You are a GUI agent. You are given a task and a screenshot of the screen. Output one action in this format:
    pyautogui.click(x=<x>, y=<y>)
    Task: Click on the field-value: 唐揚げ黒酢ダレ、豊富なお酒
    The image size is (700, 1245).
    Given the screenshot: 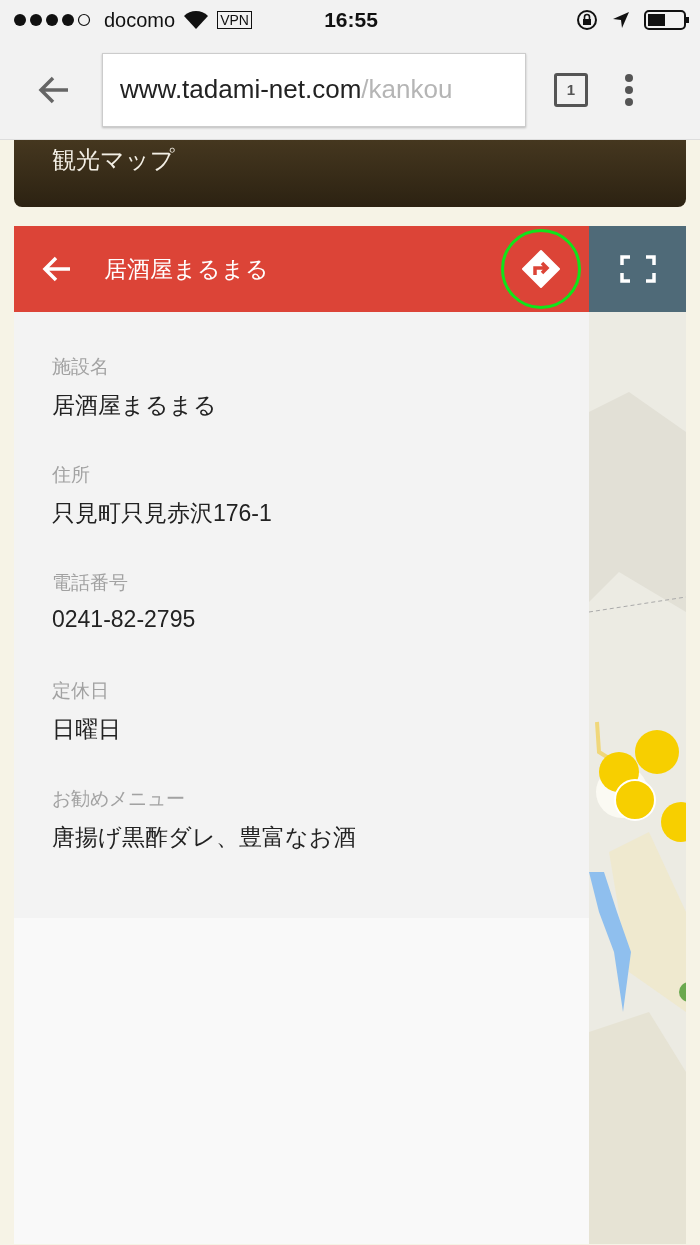 What is the action you would take?
    pyautogui.click(x=204, y=837)
    